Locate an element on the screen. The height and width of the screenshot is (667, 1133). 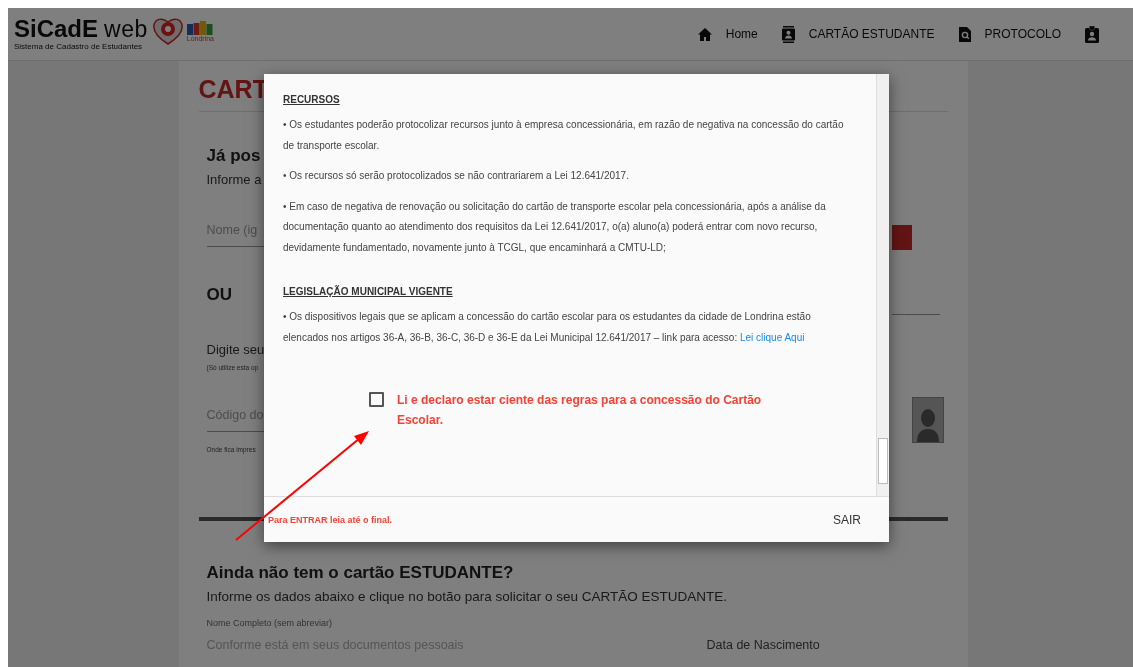
section-hint: Informe a is located at coordinates (234, 179).